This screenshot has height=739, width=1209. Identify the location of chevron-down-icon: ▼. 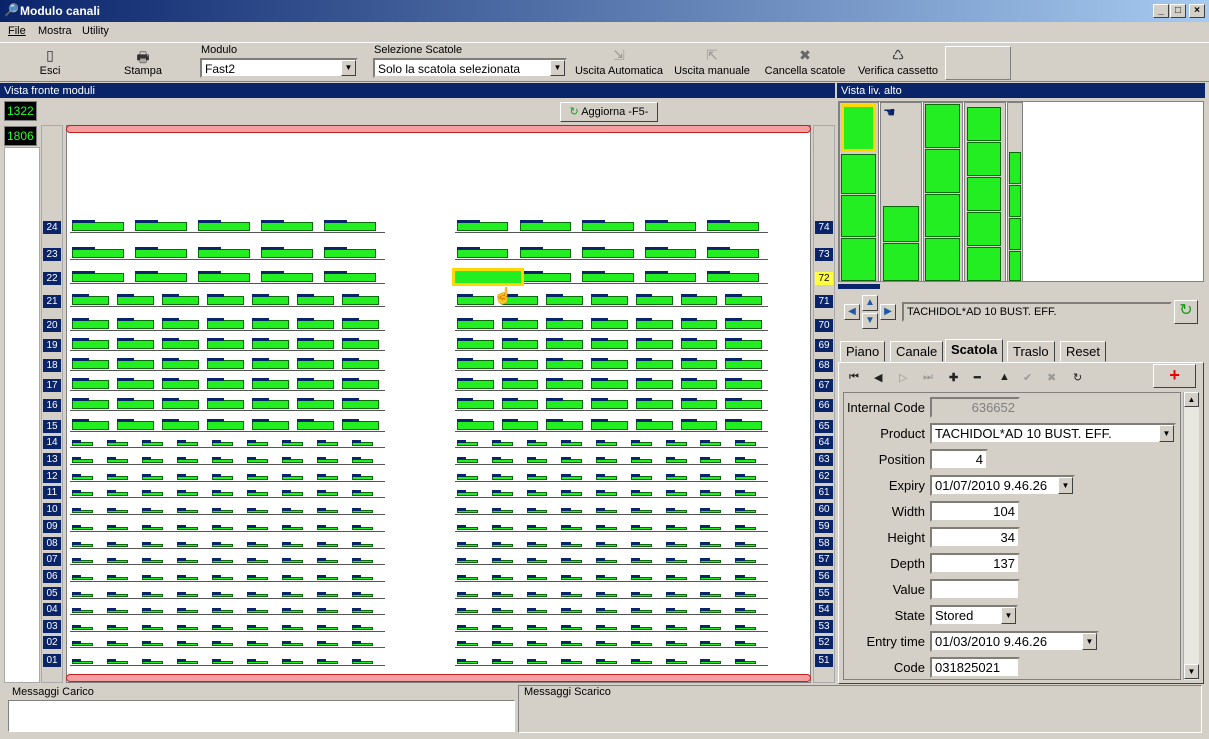
(1008, 615).